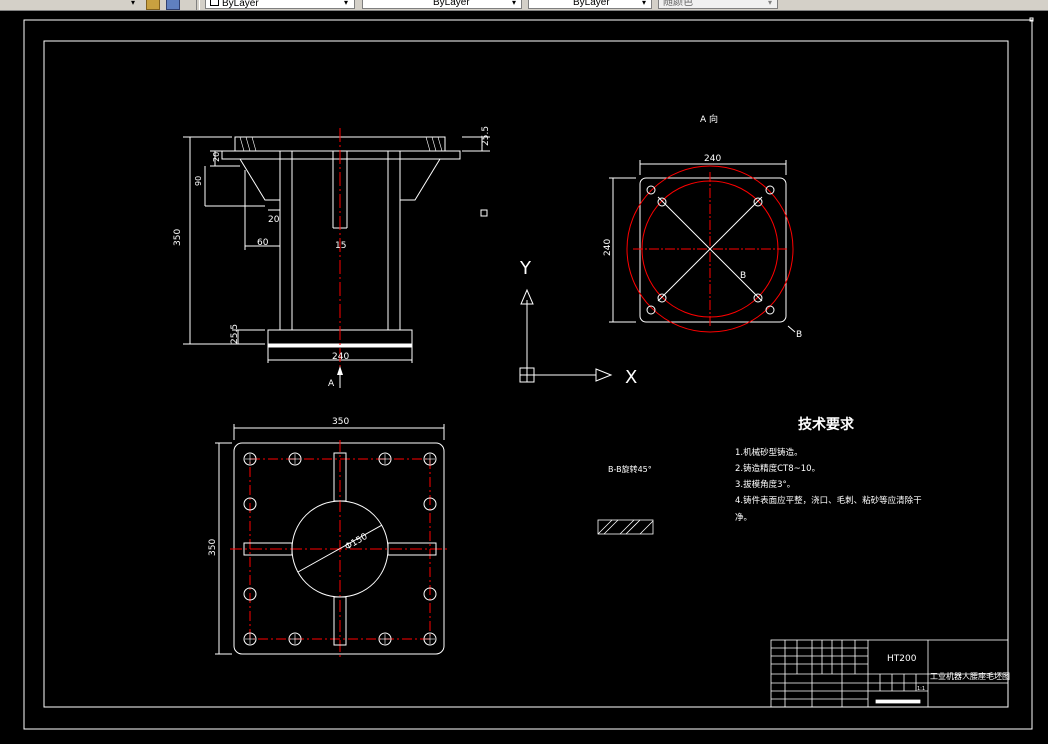 The width and height of the screenshot is (1048, 744). I want to click on lineweight-control-value: ByLayer, so click(591, 4).